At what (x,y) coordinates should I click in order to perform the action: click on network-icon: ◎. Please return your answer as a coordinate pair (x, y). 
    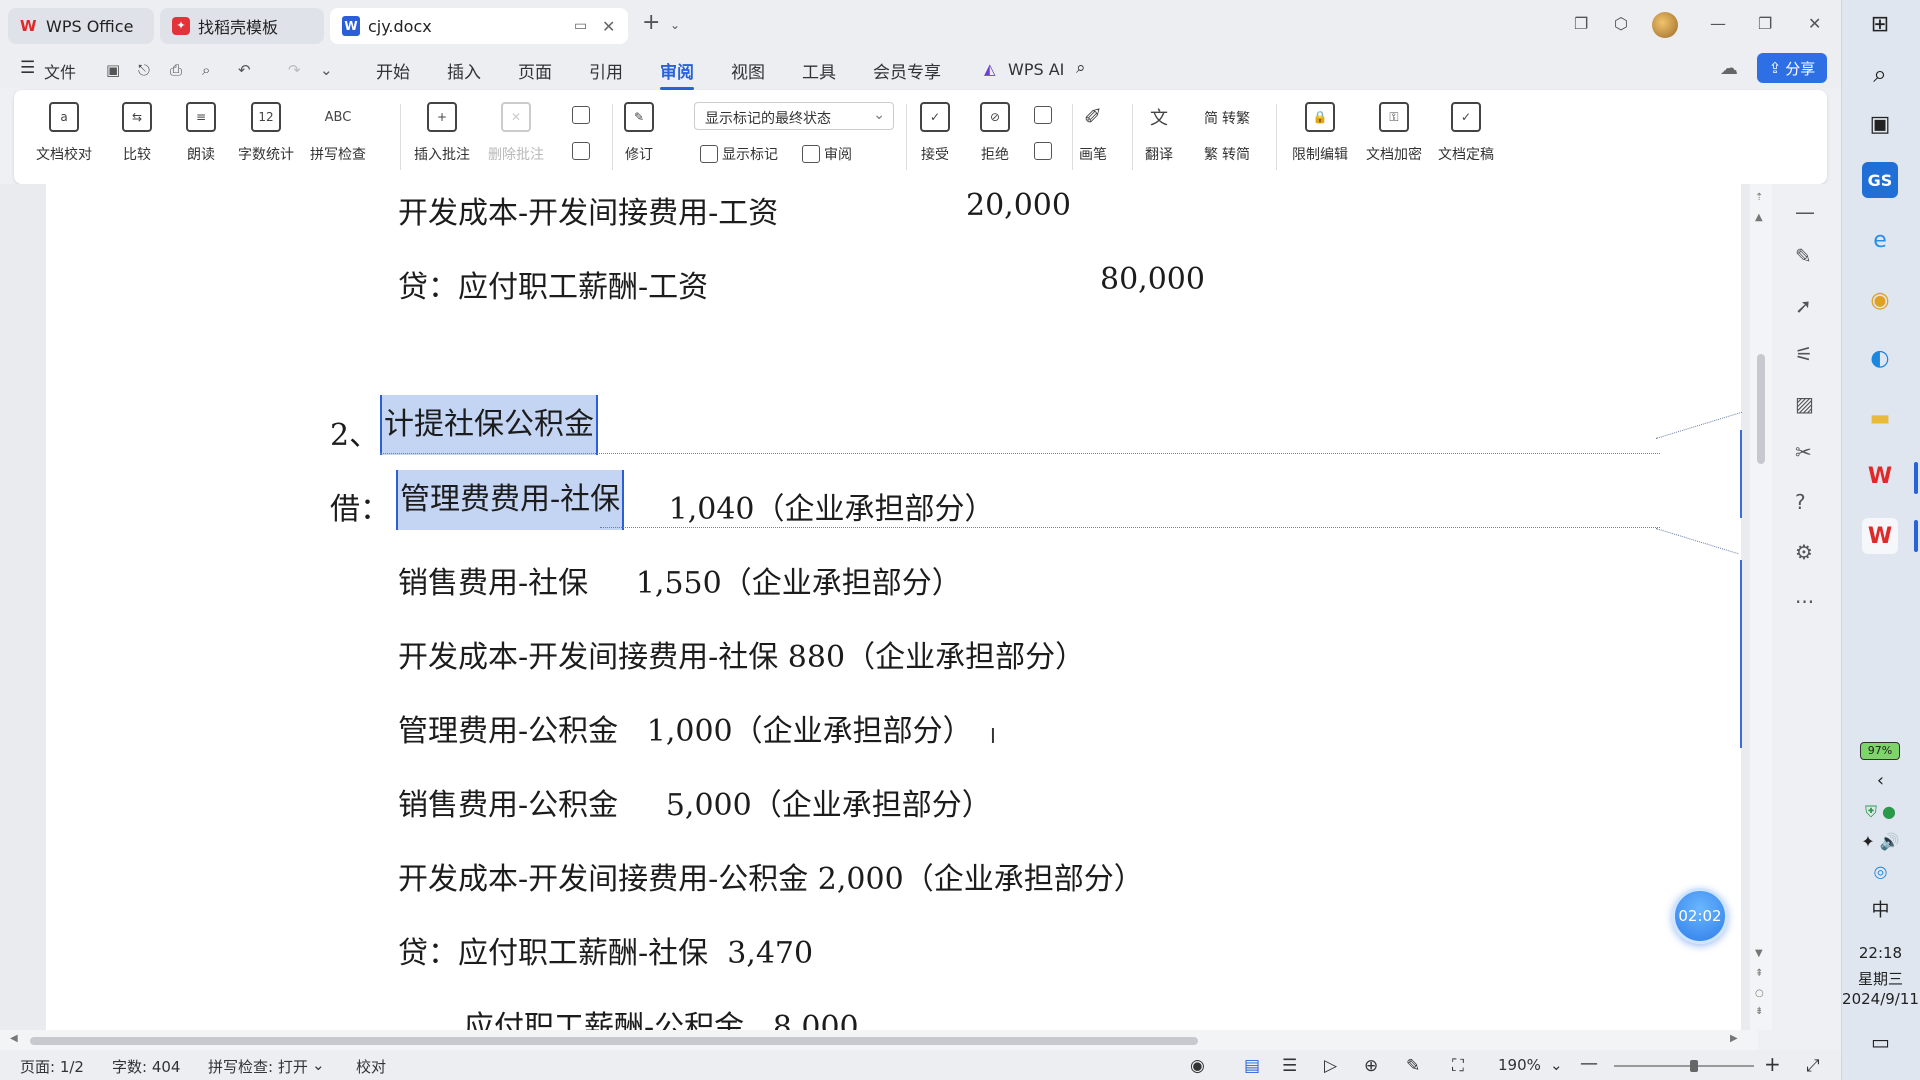
    Looking at the image, I should click on (1880, 871).